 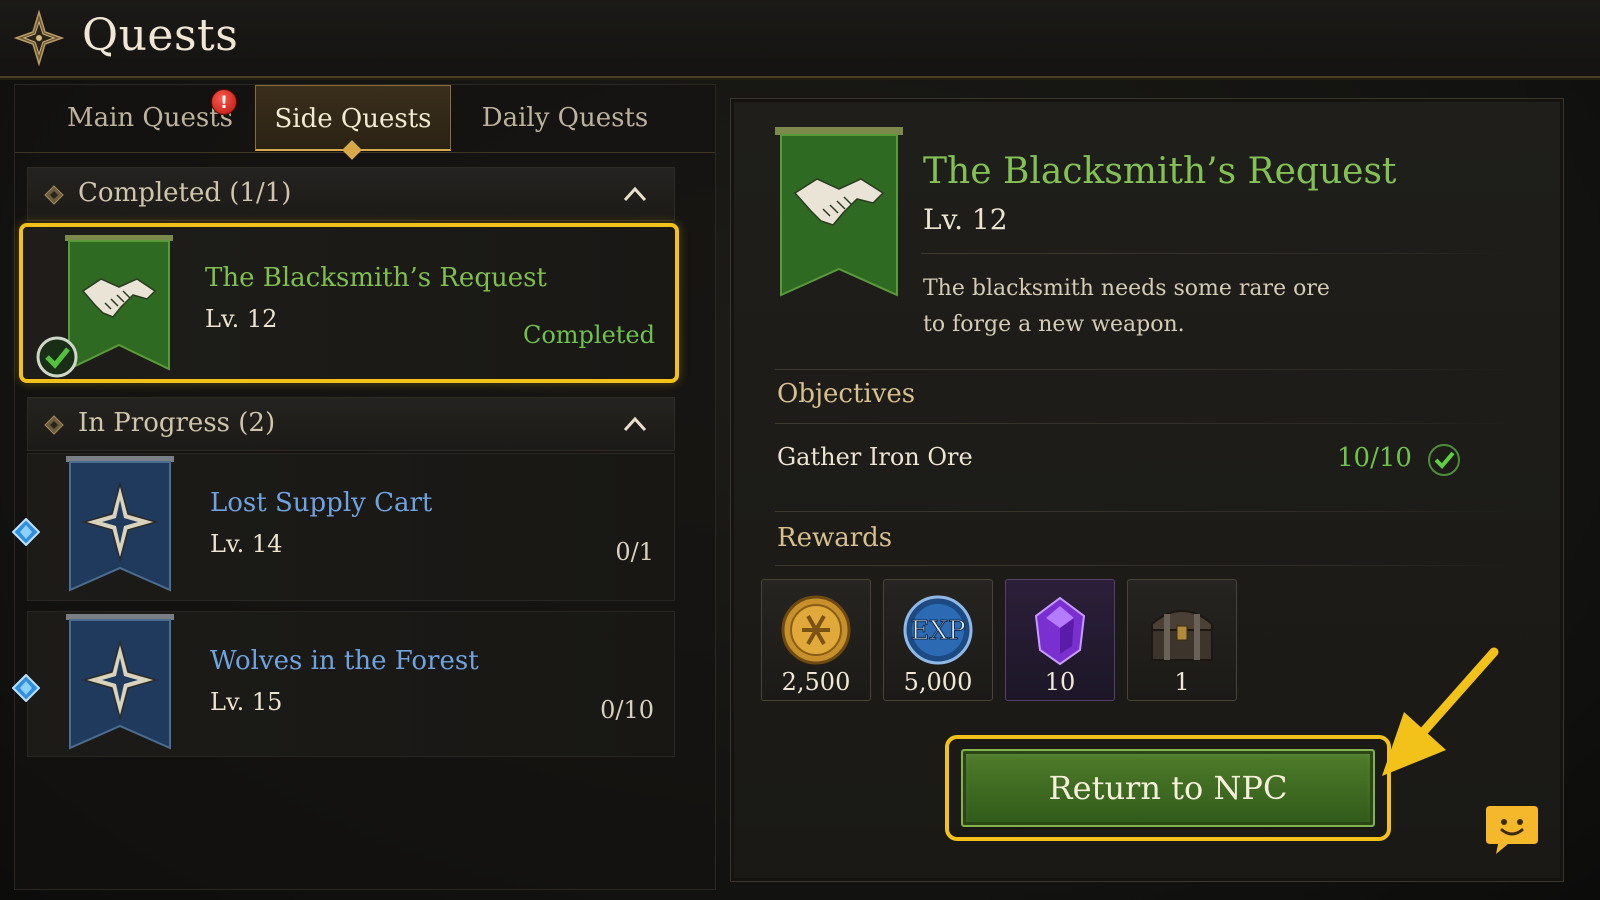 What do you see at coordinates (224, 102) in the screenshot?
I see `alert-badge: !` at bounding box center [224, 102].